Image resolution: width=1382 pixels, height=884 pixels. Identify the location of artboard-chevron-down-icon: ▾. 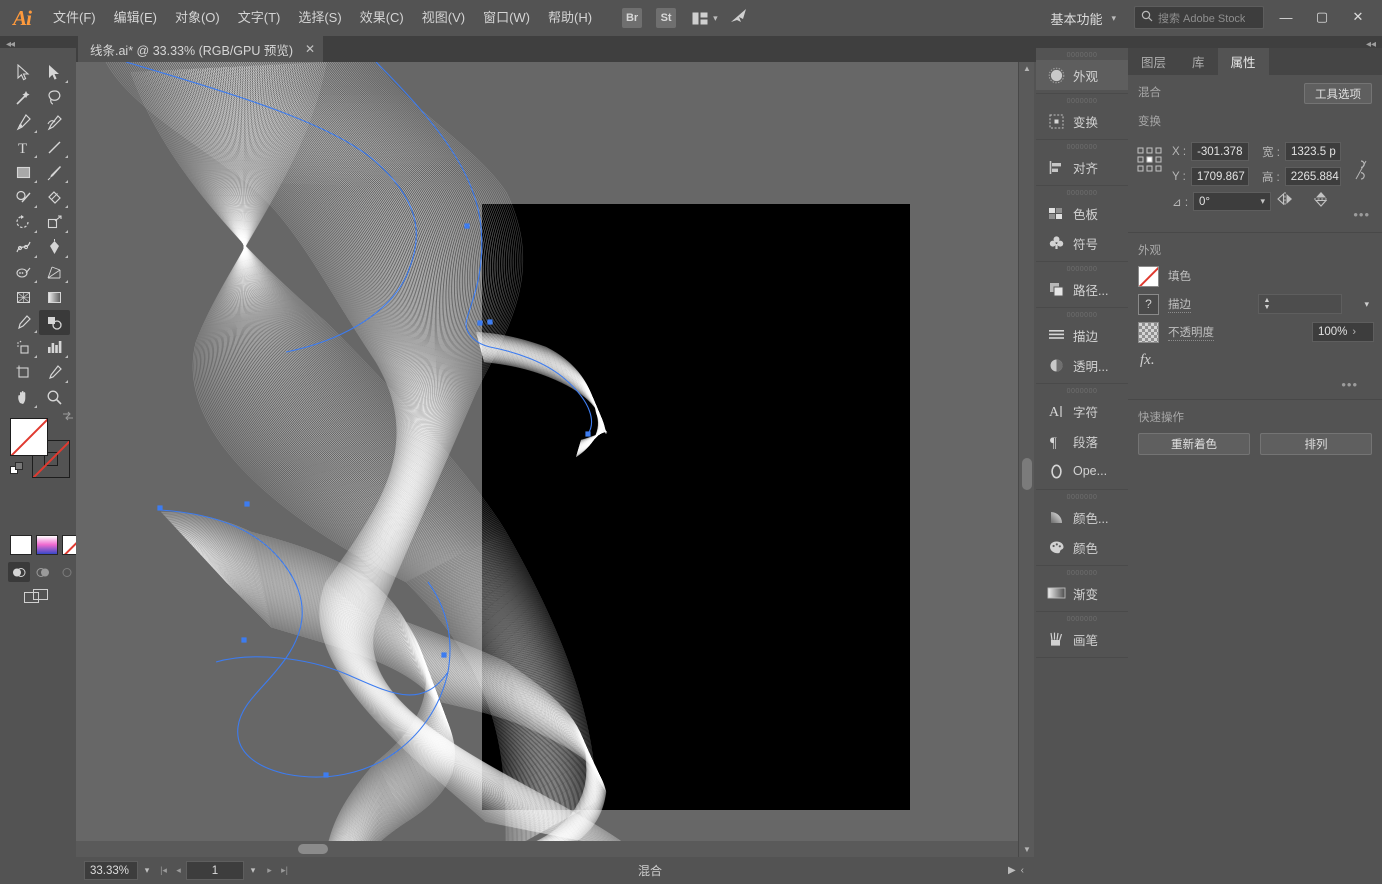
(253, 870).